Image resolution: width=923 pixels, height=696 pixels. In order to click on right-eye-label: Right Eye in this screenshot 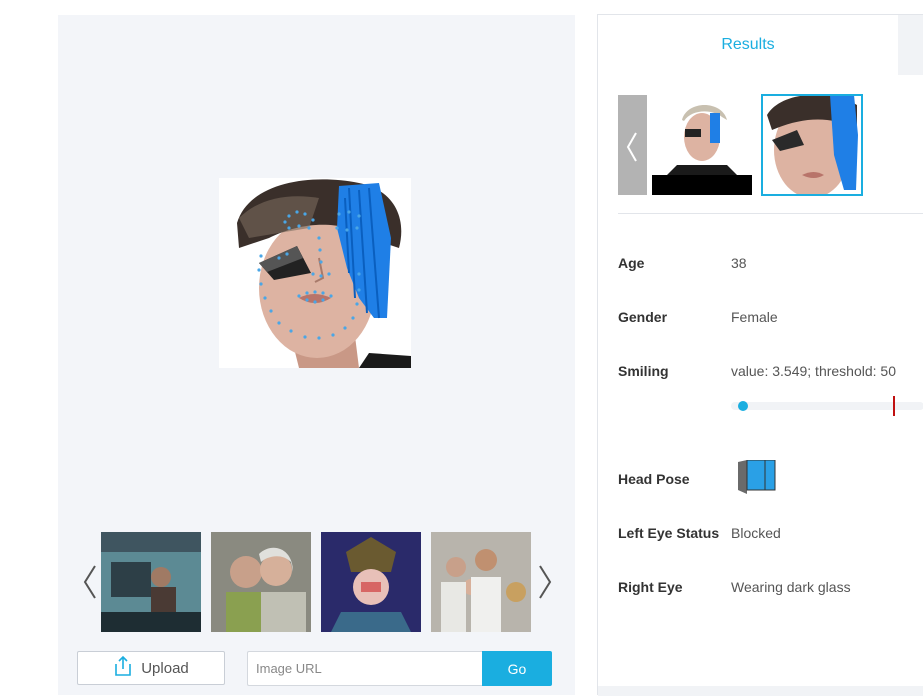, I will do `click(650, 587)`.